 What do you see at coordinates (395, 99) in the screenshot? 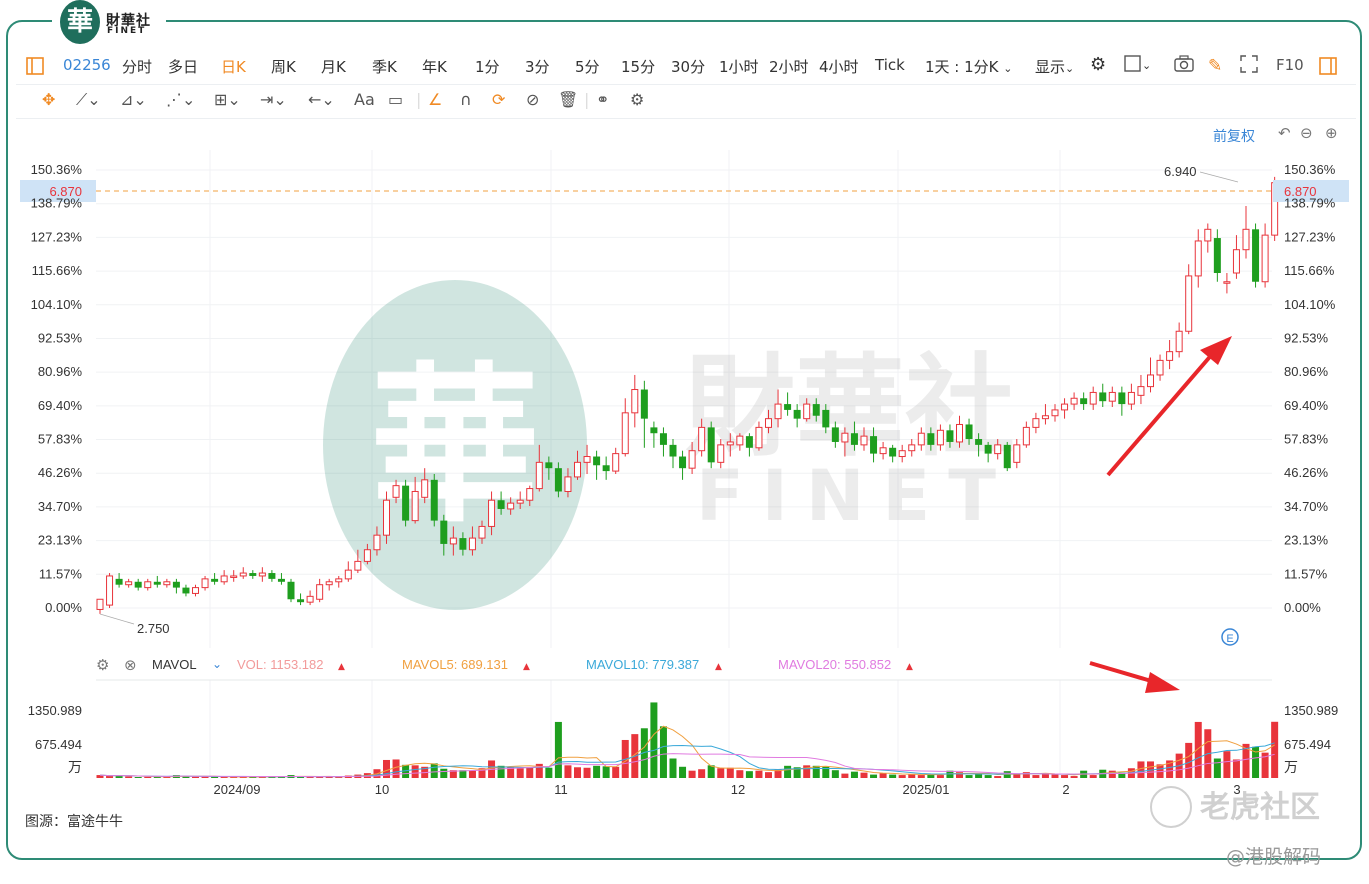
I see `comment-tool-icon: ▭` at bounding box center [395, 99].